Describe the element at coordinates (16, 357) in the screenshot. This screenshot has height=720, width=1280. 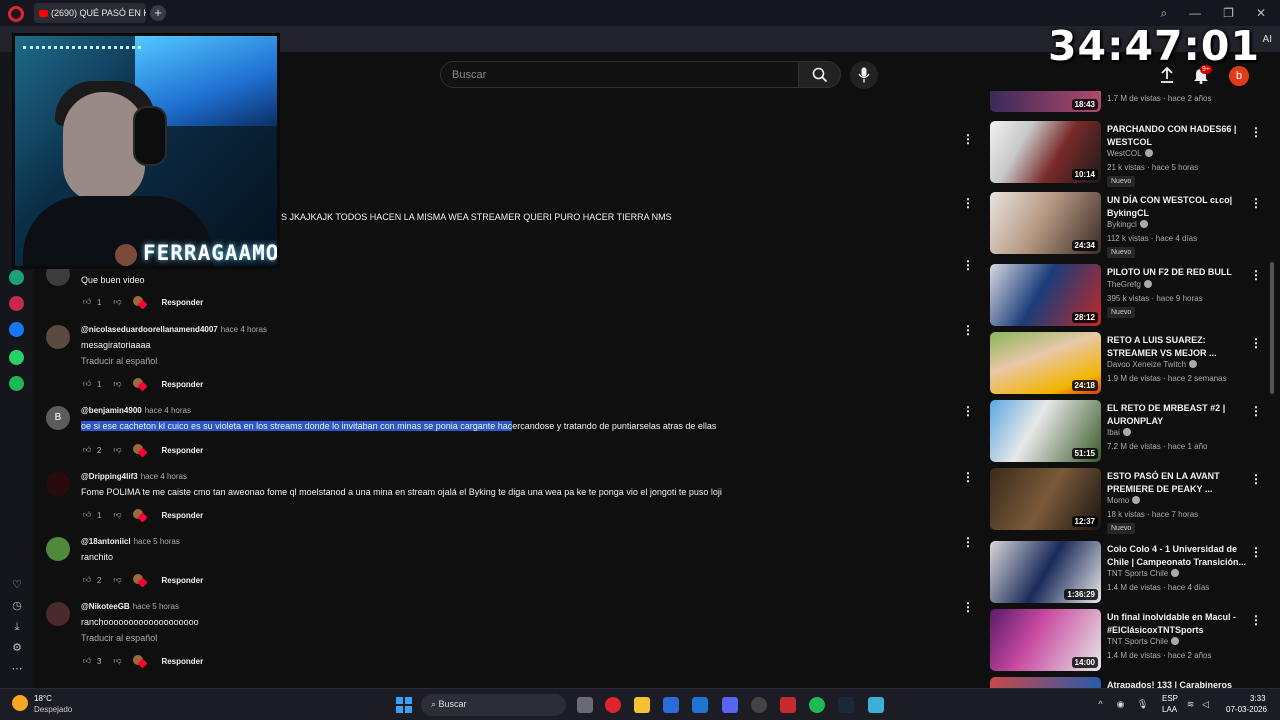
I see `whatsapp-icon` at that location.